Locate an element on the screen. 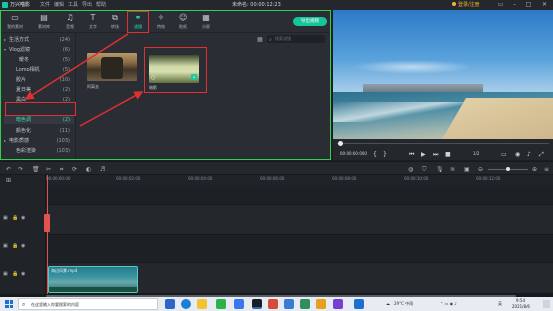 The height and width of the screenshot is (311, 553). step-forward-icon: ⏭ is located at coordinates (435, 155).